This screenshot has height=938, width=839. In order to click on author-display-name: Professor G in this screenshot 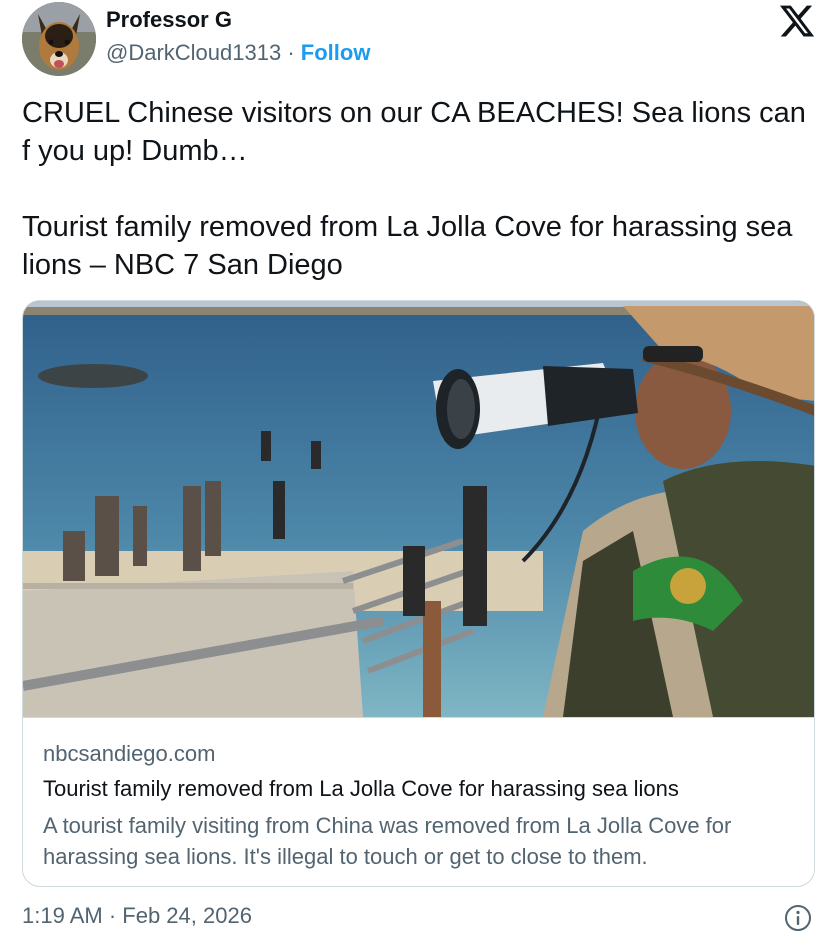, I will do `click(169, 20)`.